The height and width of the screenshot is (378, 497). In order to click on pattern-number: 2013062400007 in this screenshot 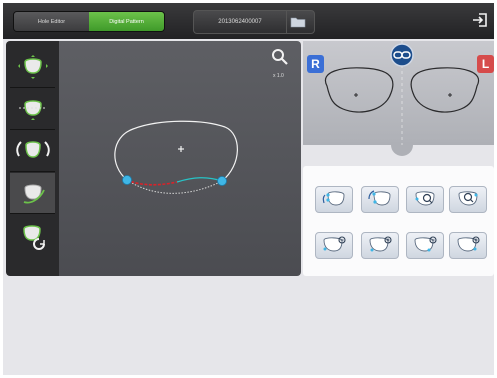, I will do `click(240, 22)`.